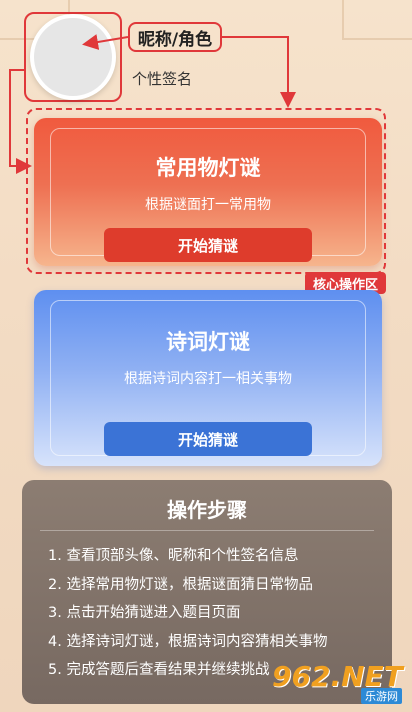 The height and width of the screenshot is (712, 412). I want to click on card-title: 诗词灯谜, so click(208, 342).